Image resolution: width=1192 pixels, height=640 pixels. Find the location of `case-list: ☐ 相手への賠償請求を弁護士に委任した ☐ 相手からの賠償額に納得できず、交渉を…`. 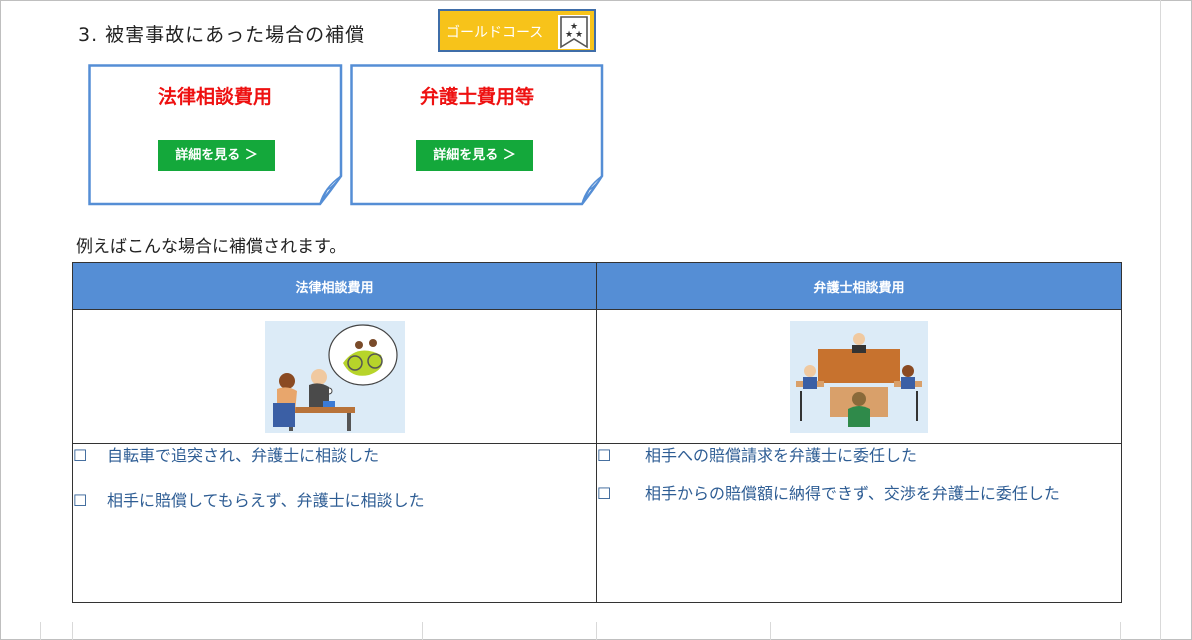

case-list: ☐ 相手への賠償請求を弁護士に委任した ☐ 相手からの賠償額に納得できず、交渉を… is located at coordinates (859, 475).